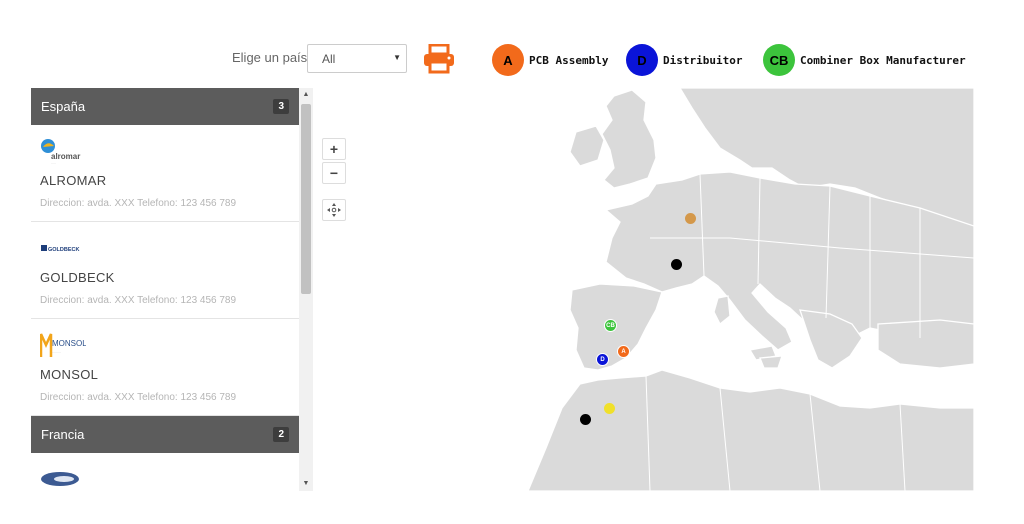 Image resolution: width=1024 pixels, height=524 pixels. Describe the element at coordinates (779, 60) in the screenshot. I see `legend-marker-cb: CB` at that location.